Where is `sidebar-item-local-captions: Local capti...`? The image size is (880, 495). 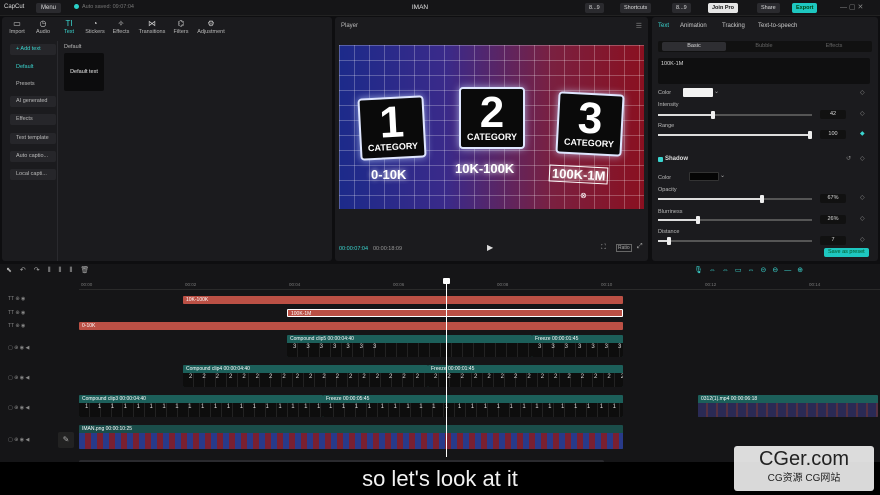
sidebar-item-local-captions: Local capti... is located at coordinates (33, 174).